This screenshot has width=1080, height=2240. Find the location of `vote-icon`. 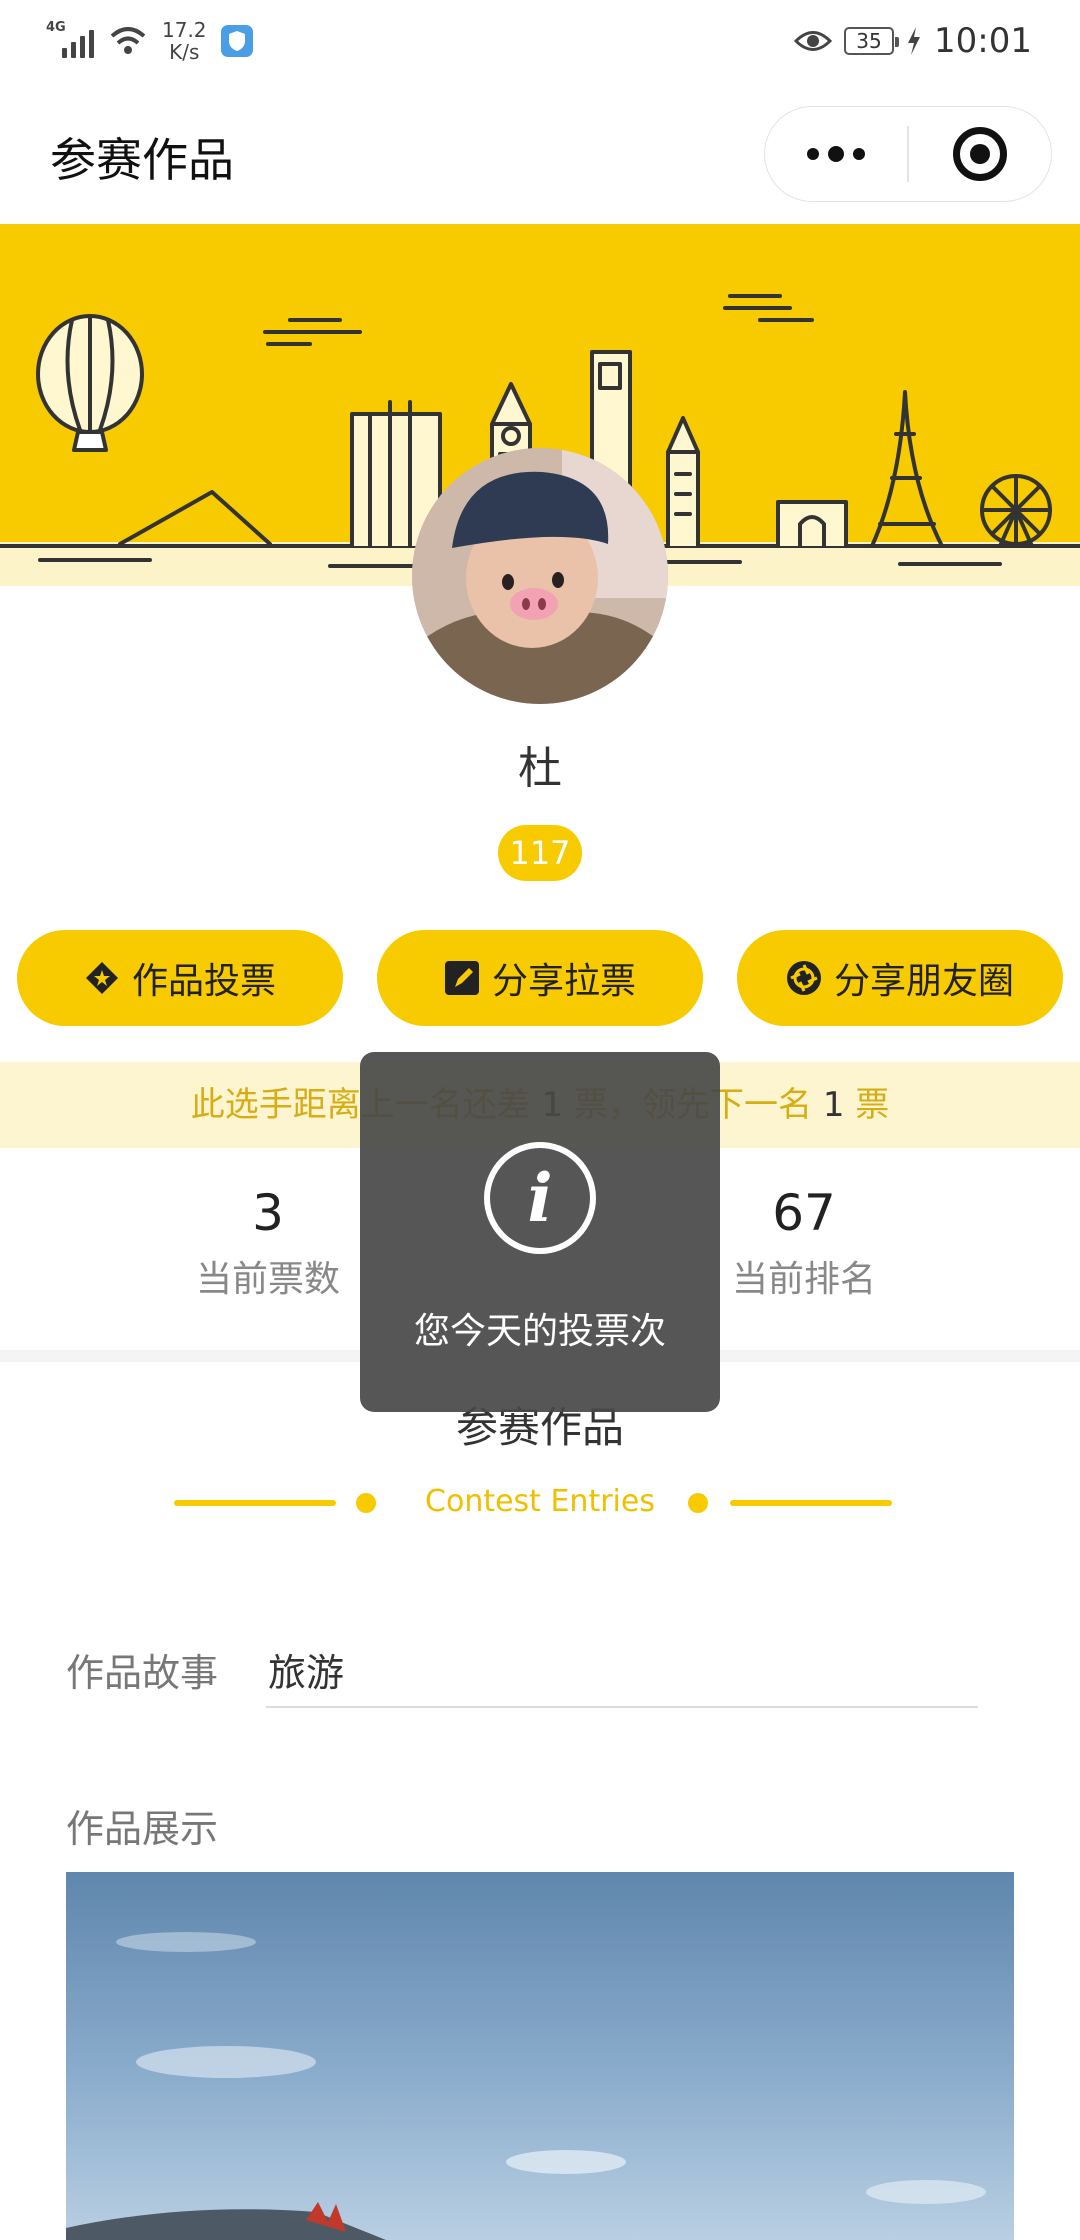

vote-icon is located at coordinates (102, 978).